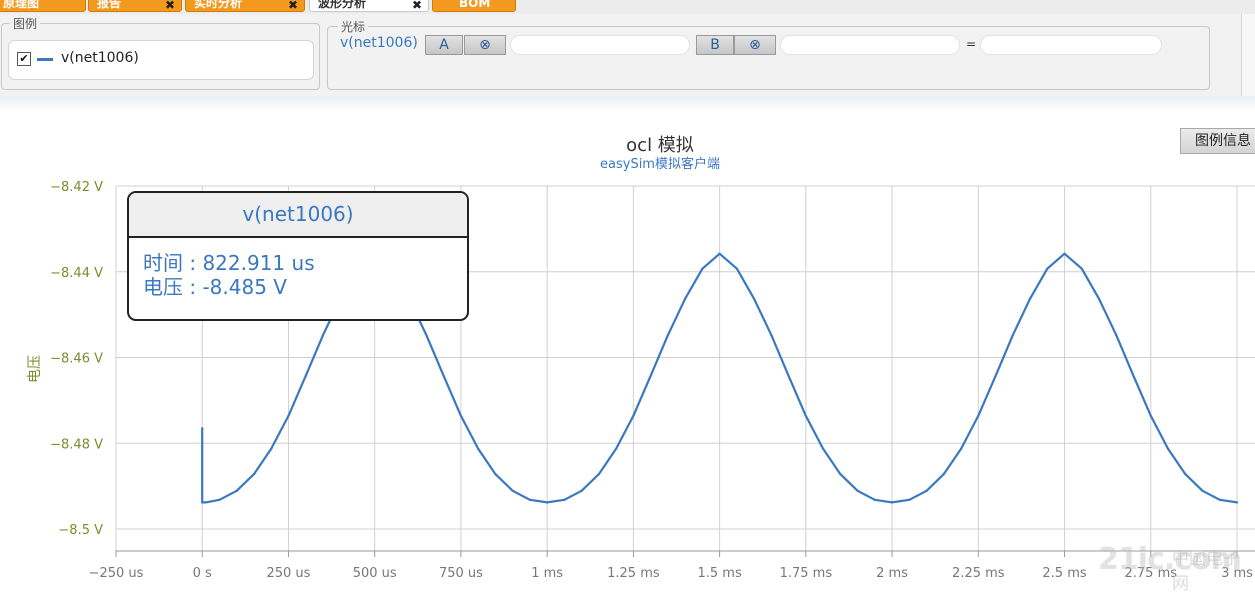 This screenshot has height=594, width=1255. What do you see at coordinates (375, 573) in the screenshot?
I see `x-tick-label: 500 us` at bounding box center [375, 573].